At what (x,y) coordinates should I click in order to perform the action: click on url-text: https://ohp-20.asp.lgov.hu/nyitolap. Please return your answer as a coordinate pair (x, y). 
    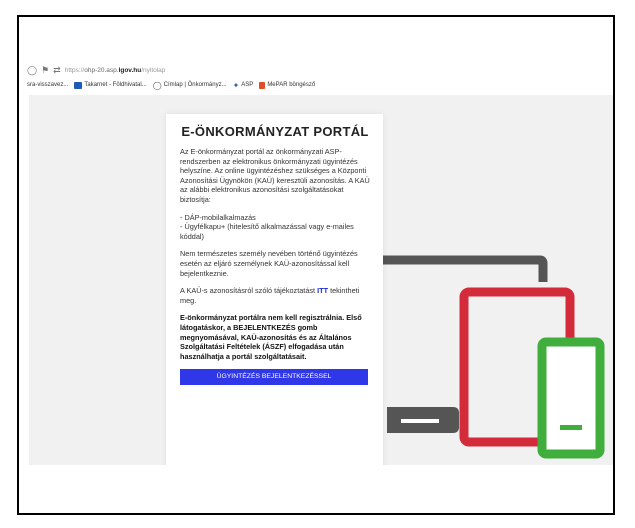
    Looking at the image, I should click on (115, 70).